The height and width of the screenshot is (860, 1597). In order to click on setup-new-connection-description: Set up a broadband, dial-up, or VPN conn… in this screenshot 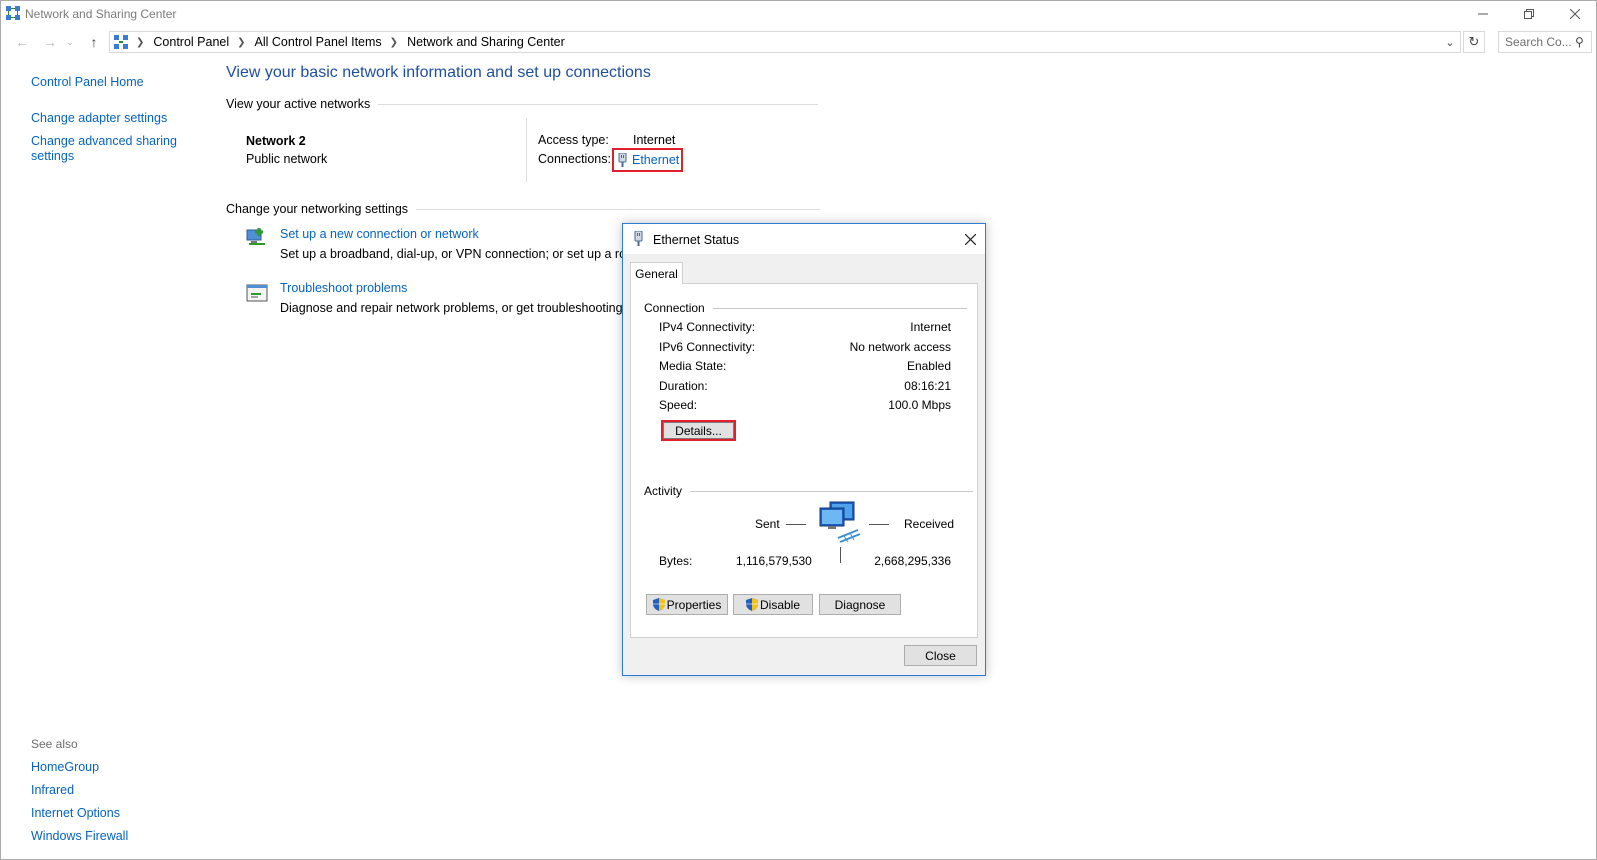, I will do `click(462, 254)`.